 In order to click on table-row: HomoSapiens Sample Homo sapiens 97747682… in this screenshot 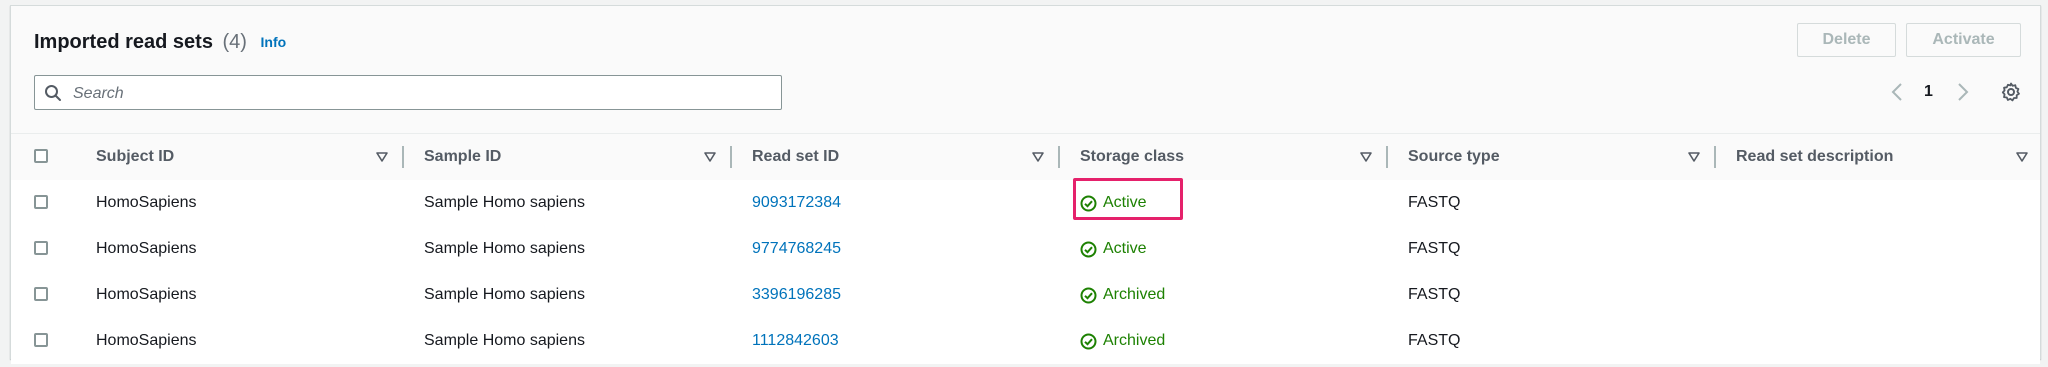, I will do `click(1025, 249)`.